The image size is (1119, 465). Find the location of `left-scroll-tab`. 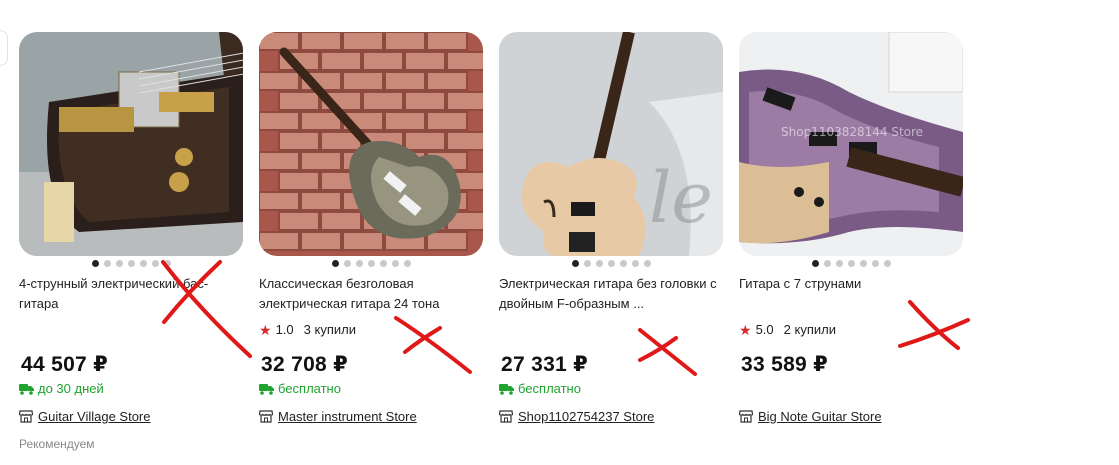

left-scroll-tab is located at coordinates (4, 48).